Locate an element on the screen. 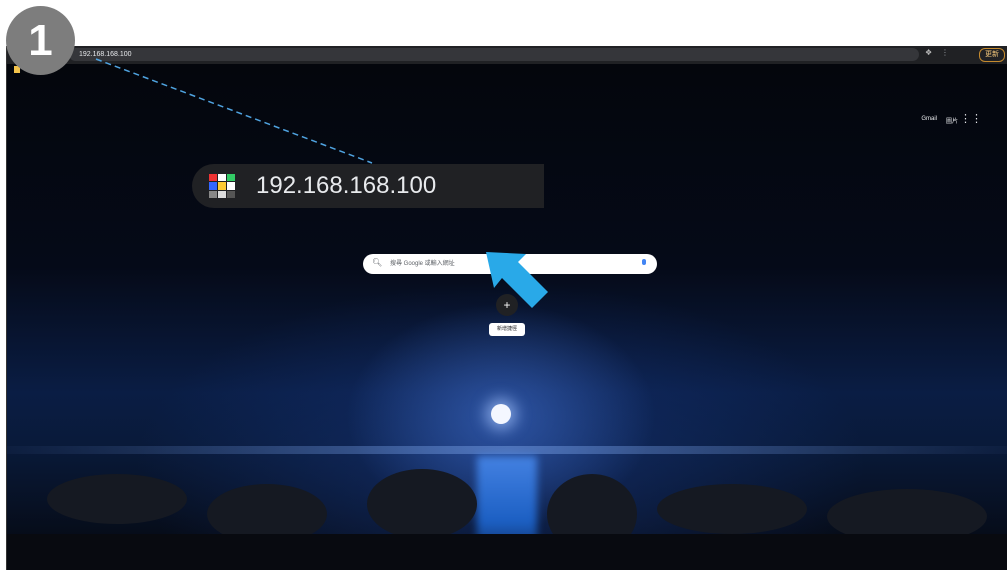 This screenshot has width=1007, height=572. search-icon: 🔍︎ is located at coordinates (377, 262).